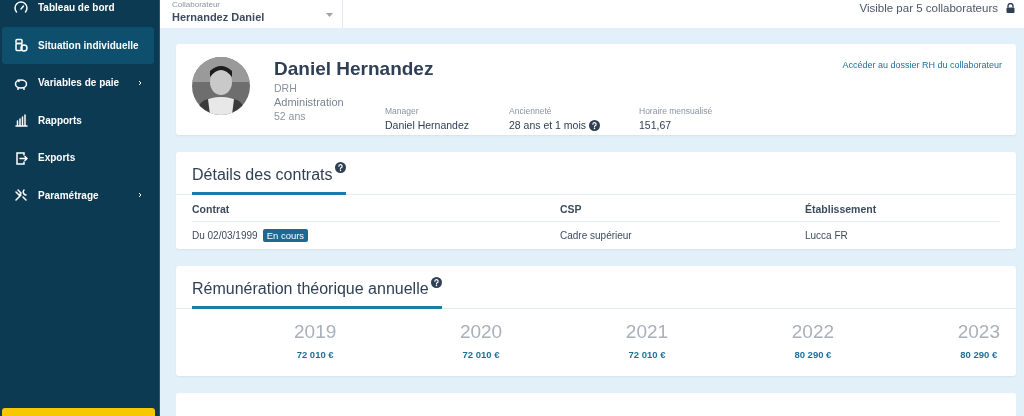  Describe the element at coordinates (354, 69) in the screenshot. I see `employee-name: Daniel Hernandez` at that location.